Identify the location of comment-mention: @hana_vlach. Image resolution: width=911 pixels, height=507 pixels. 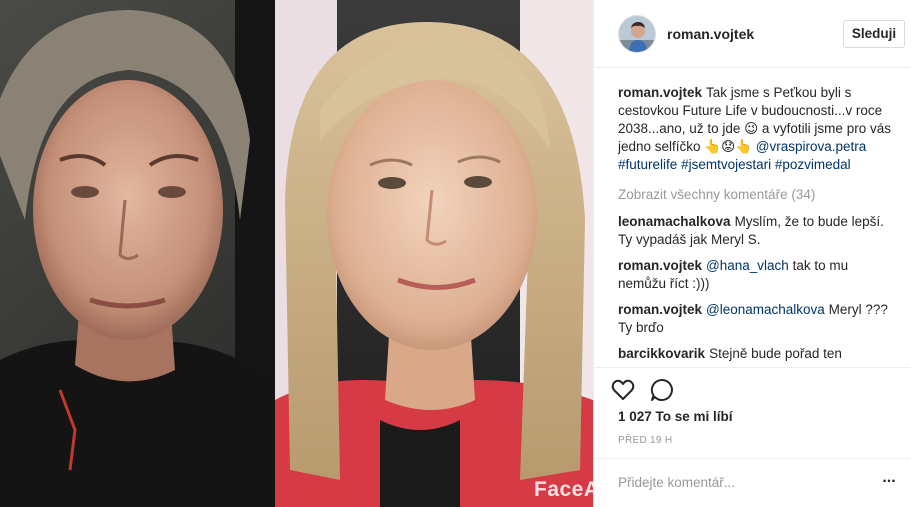
(747, 265).